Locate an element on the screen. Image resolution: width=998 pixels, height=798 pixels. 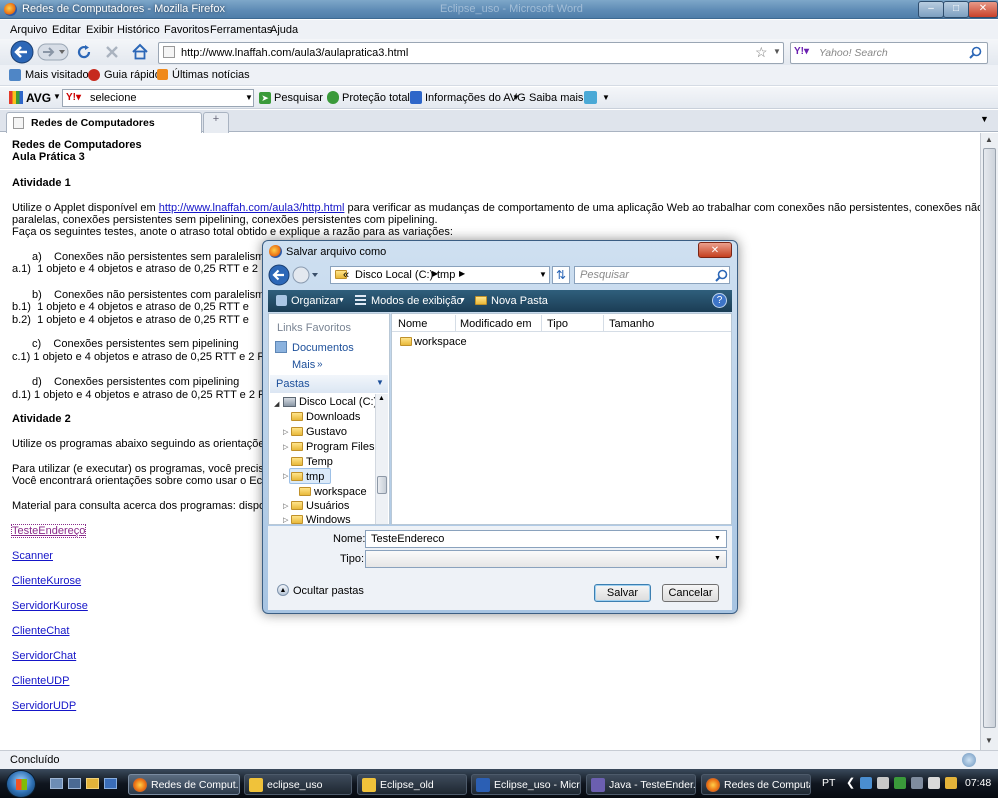
home-icon is located at coordinates (140, 52).